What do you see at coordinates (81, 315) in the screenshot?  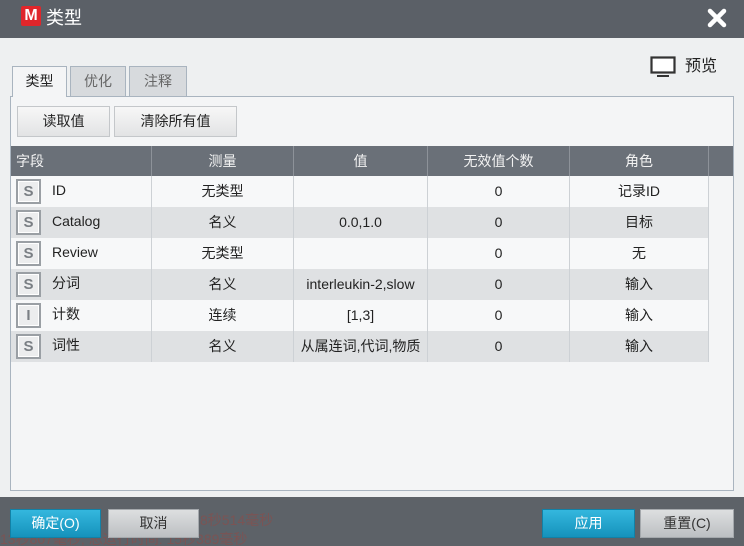 I see `field-cell: I 计数` at bounding box center [81, 315].